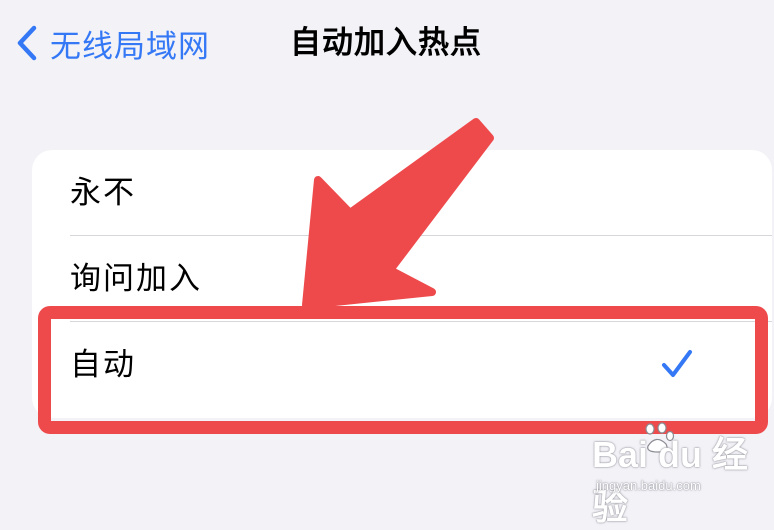 The height and width of the screenshot is (530, 774). I want to click on option-label: 永不, so click(103, 193).